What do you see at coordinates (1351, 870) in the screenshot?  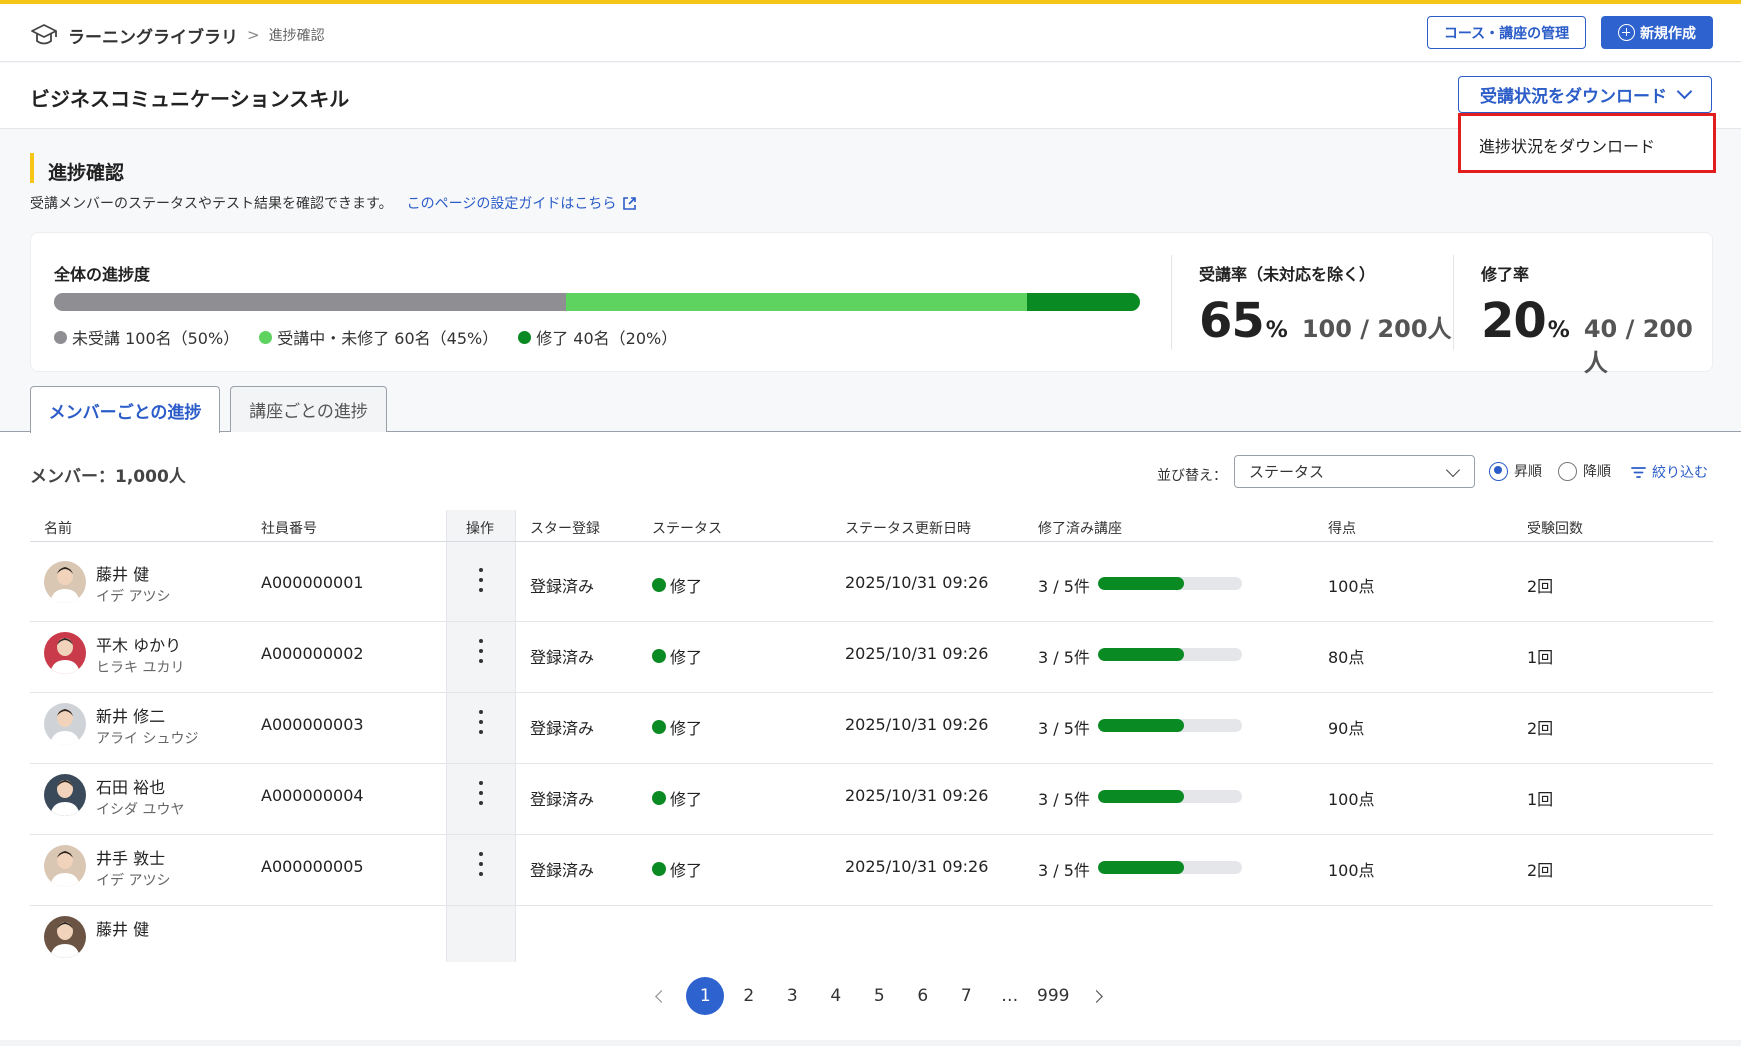 I see `score: 100点` at bounding box center [1351, 870].